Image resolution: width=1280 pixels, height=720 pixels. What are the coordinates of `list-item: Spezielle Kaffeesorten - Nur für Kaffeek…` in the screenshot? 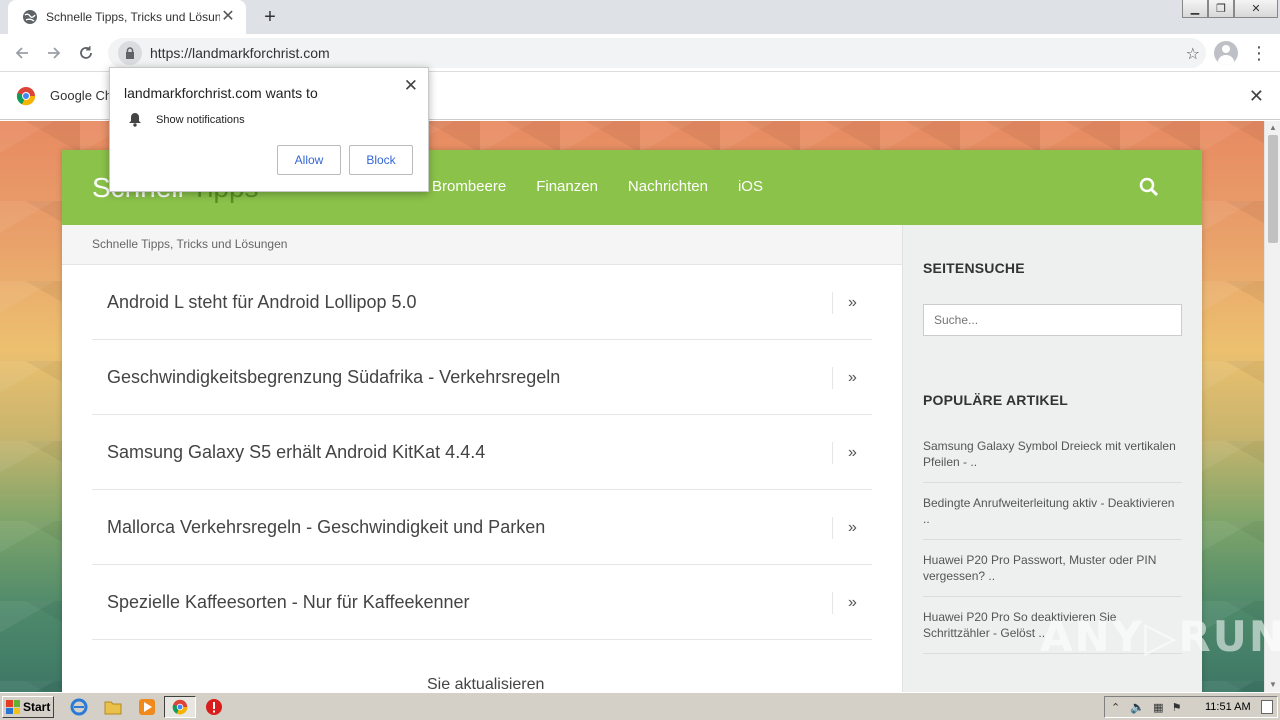 It's located at (482, 602).